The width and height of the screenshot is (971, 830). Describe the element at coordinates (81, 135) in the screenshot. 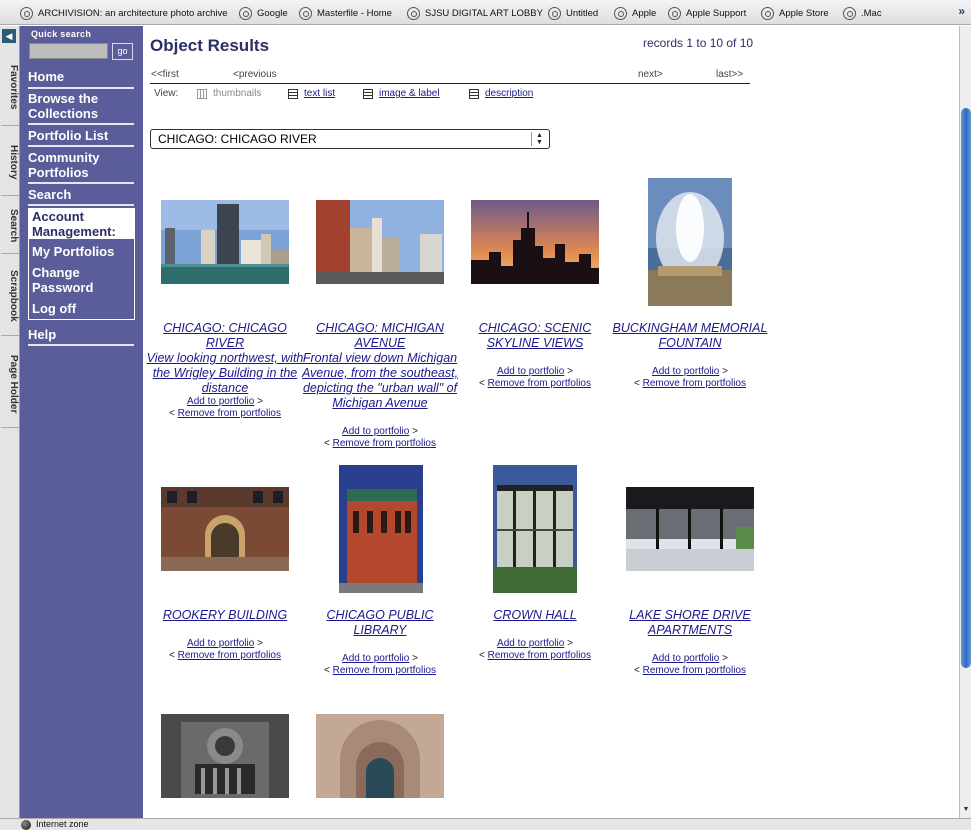

I see `nav-portfolio-list: Portfolio List` at that location.